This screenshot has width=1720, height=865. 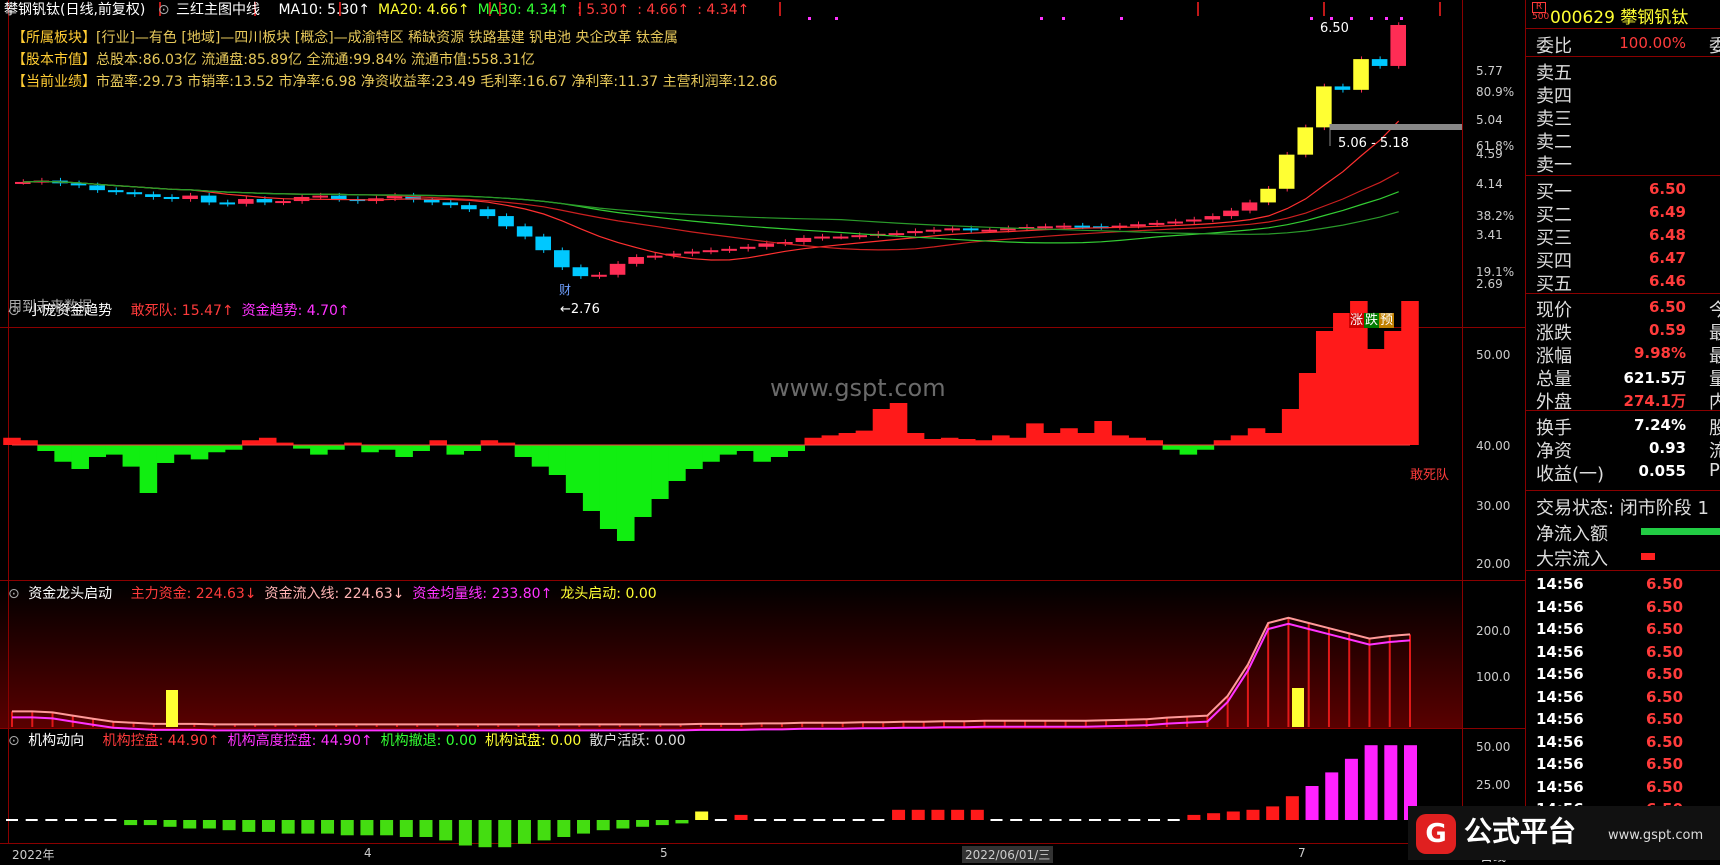 What do you see at coordinates (1659, 353) in the screenshot?
I see `stat-row-value: 9.98%` at bounding box center [1659, 353].